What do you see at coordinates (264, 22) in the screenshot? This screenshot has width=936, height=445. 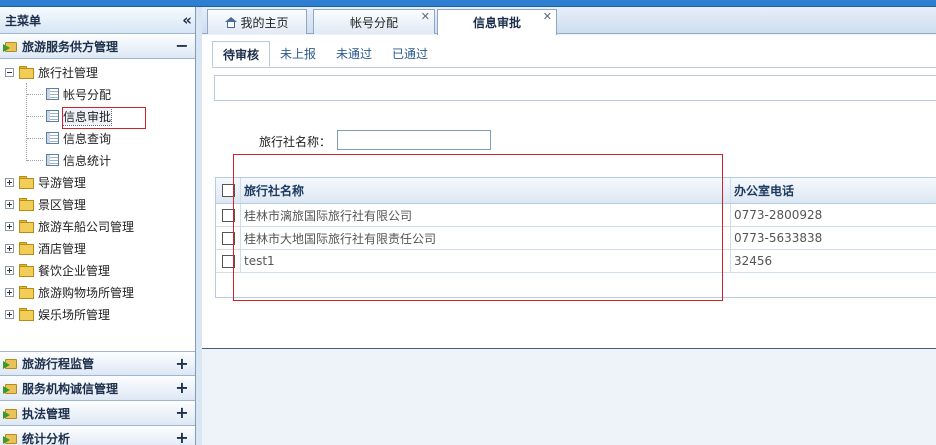 I see `tab-label: 我的主页` at bounding box center [264, 22].